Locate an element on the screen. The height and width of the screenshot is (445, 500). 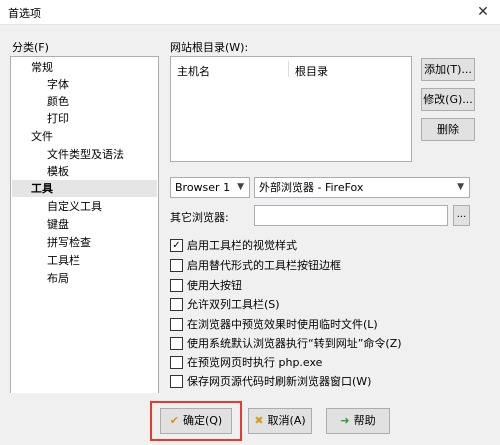
other-browser-input is located at coordinates (351, 215).